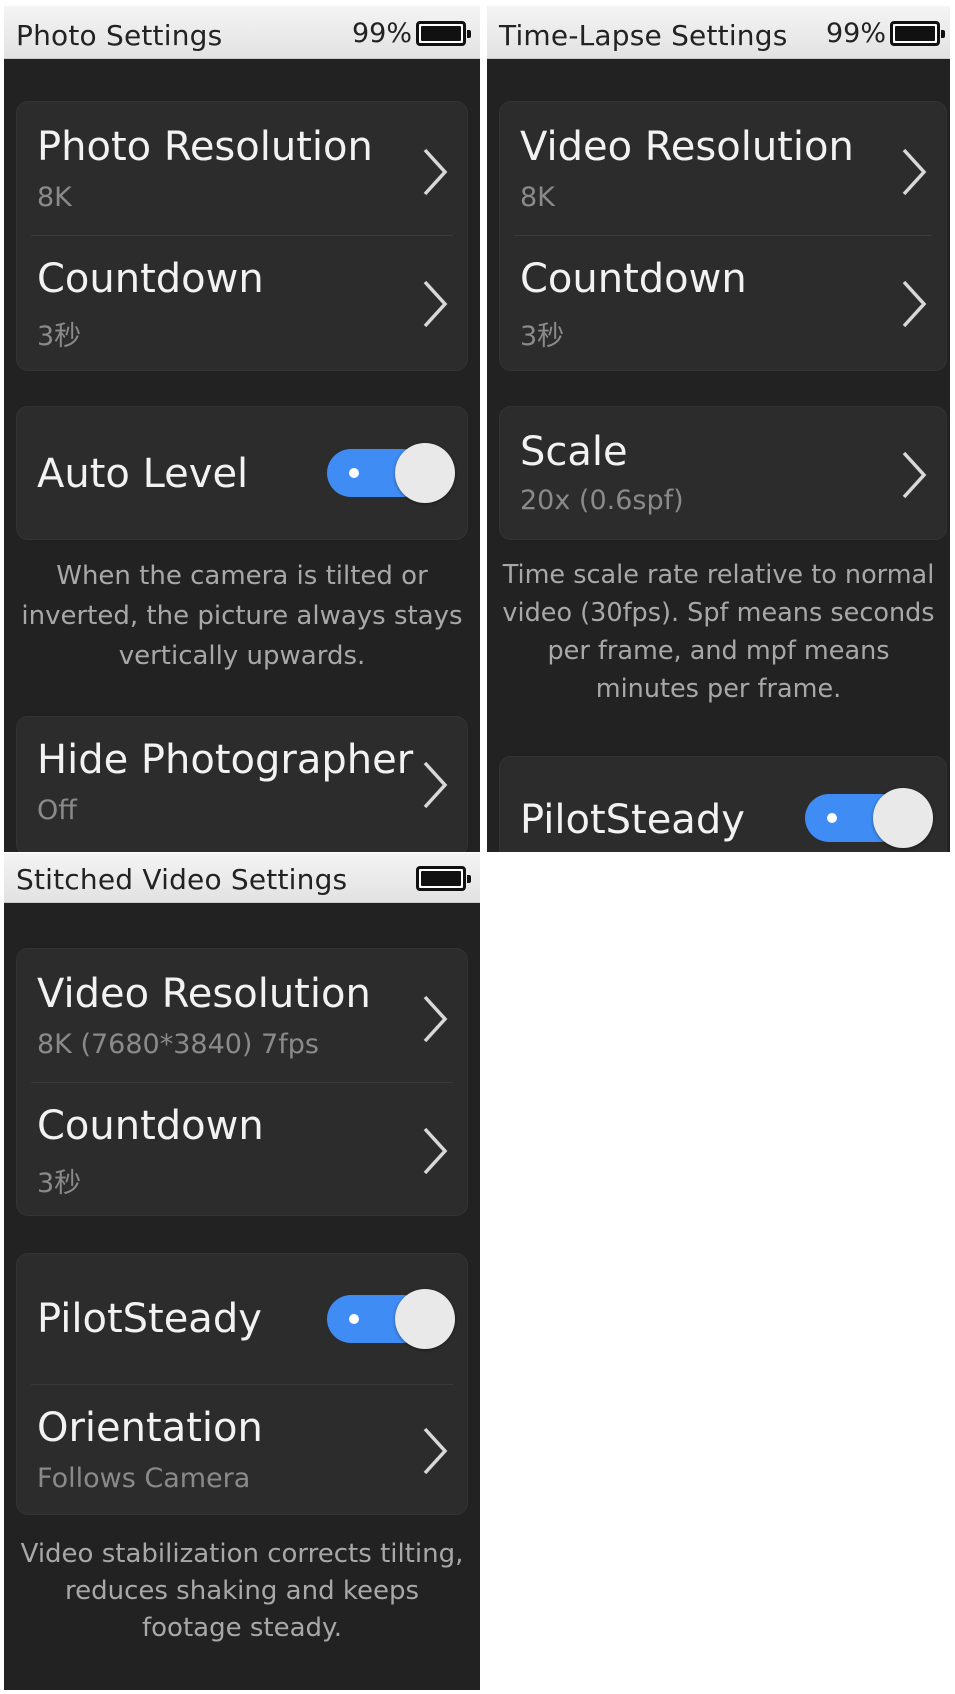 The height and width of the screenshot is (1694, 955). I want to click on row-label: Scale, so click(574, 452).